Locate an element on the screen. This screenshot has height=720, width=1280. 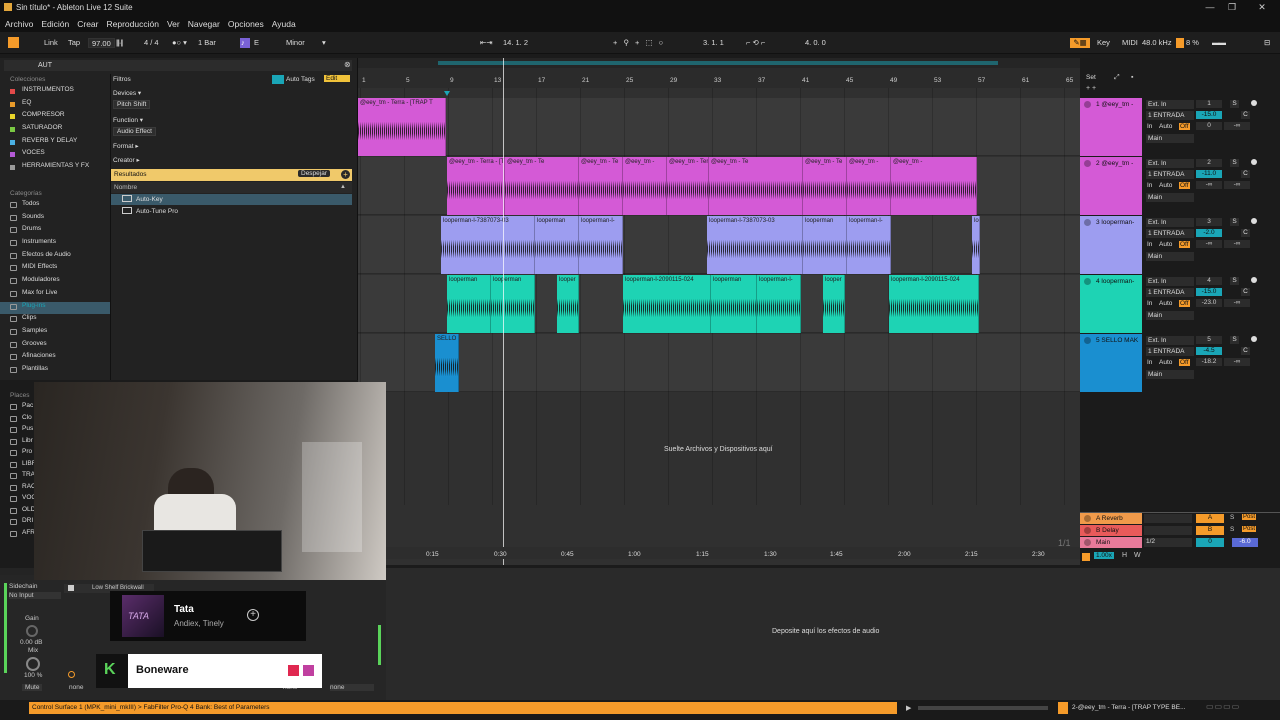
browser-search-bar: AUT ⊗ is located at coordinates (178, 65).